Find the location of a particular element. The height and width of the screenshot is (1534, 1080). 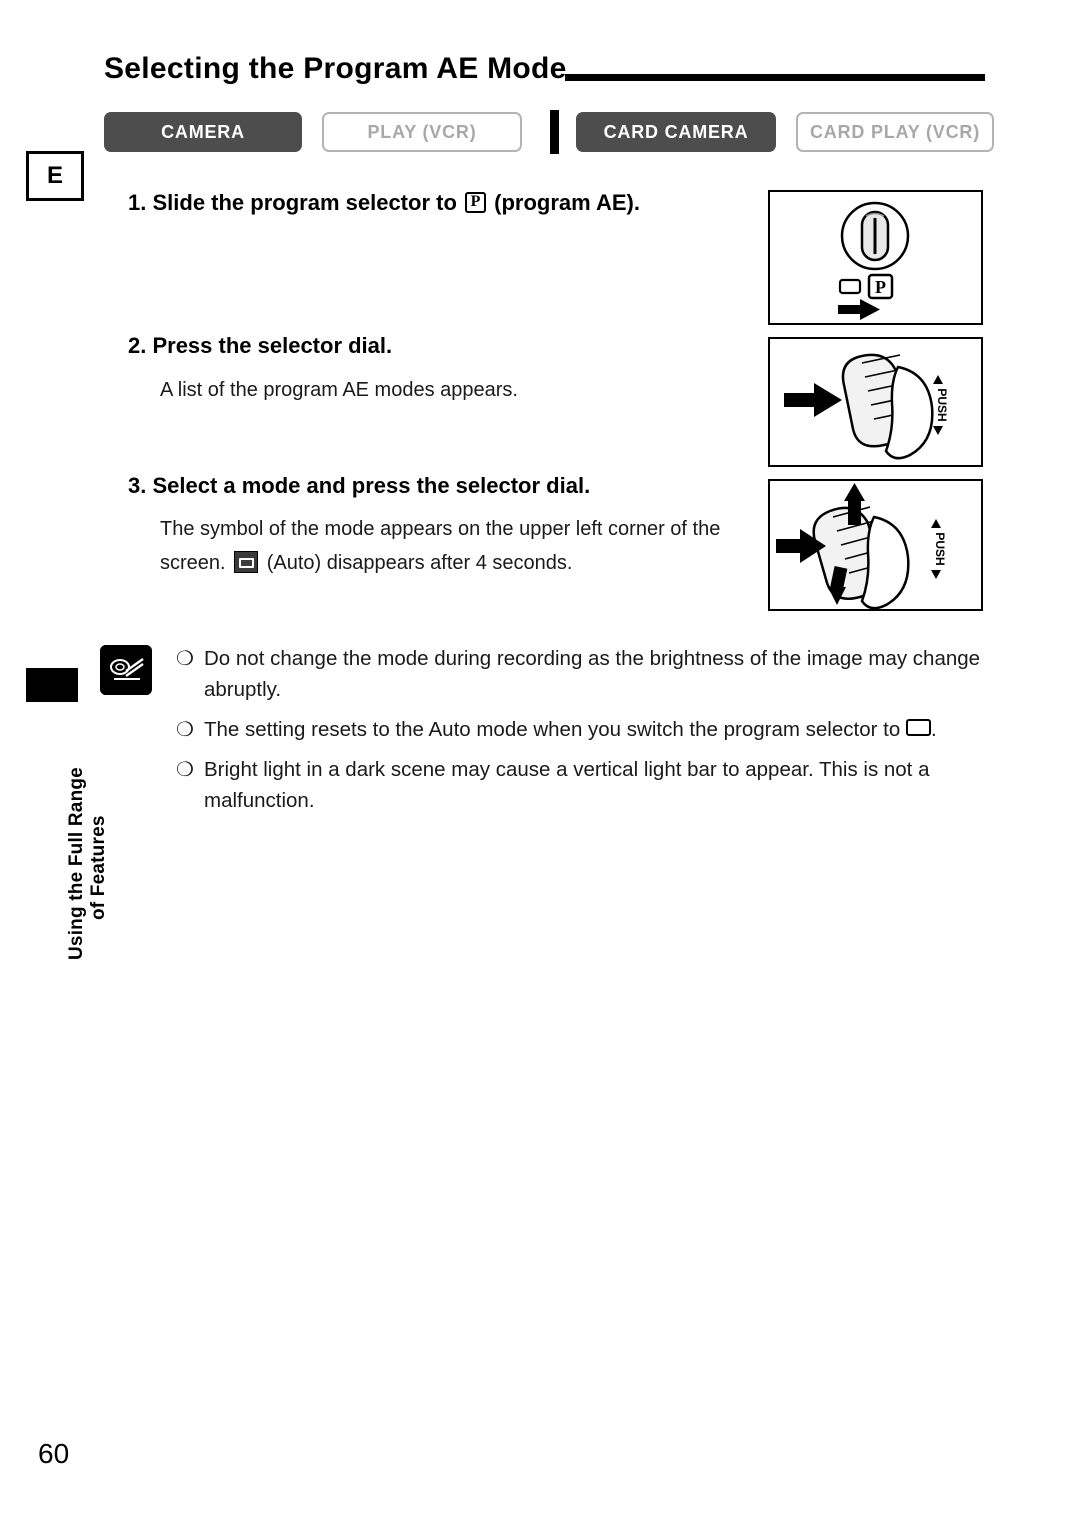

step-2-heading: 2. Press the selector dial. is located at coordinates (260, 345).